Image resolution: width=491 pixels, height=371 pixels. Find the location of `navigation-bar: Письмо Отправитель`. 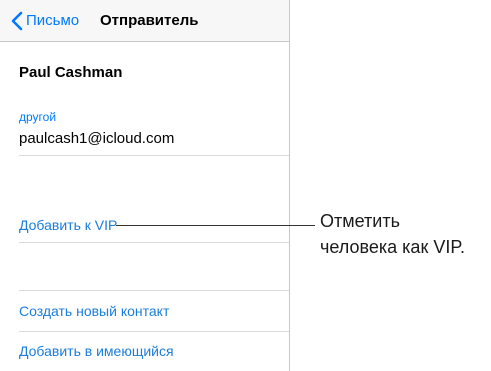

navigation-bar: Письмо Отправитель is located at coordinates (144, 21).